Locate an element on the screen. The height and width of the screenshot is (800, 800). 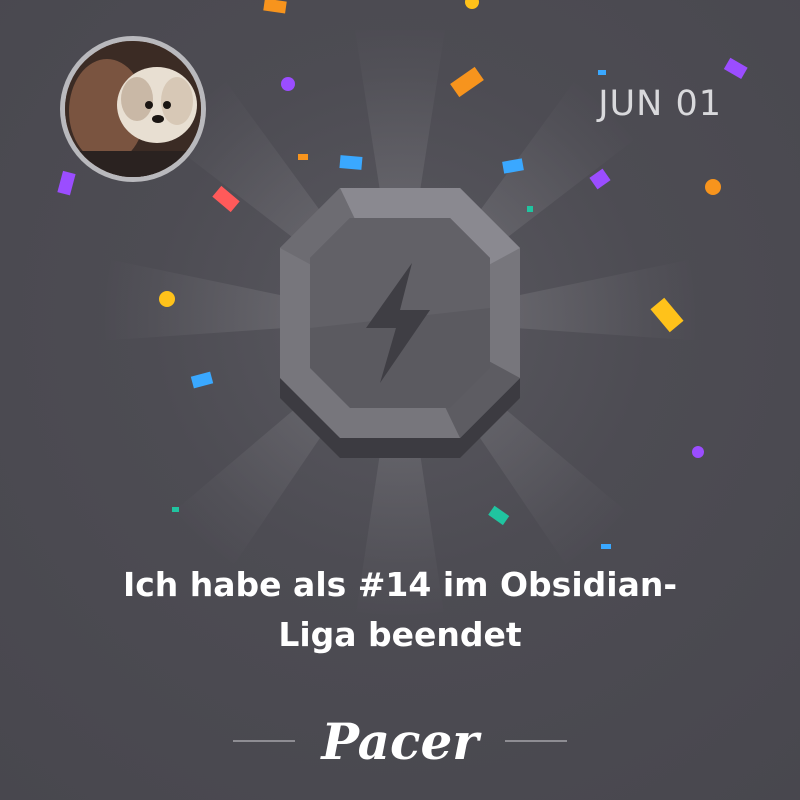
obsidian-league-badge is located at coordinates (400, 323).